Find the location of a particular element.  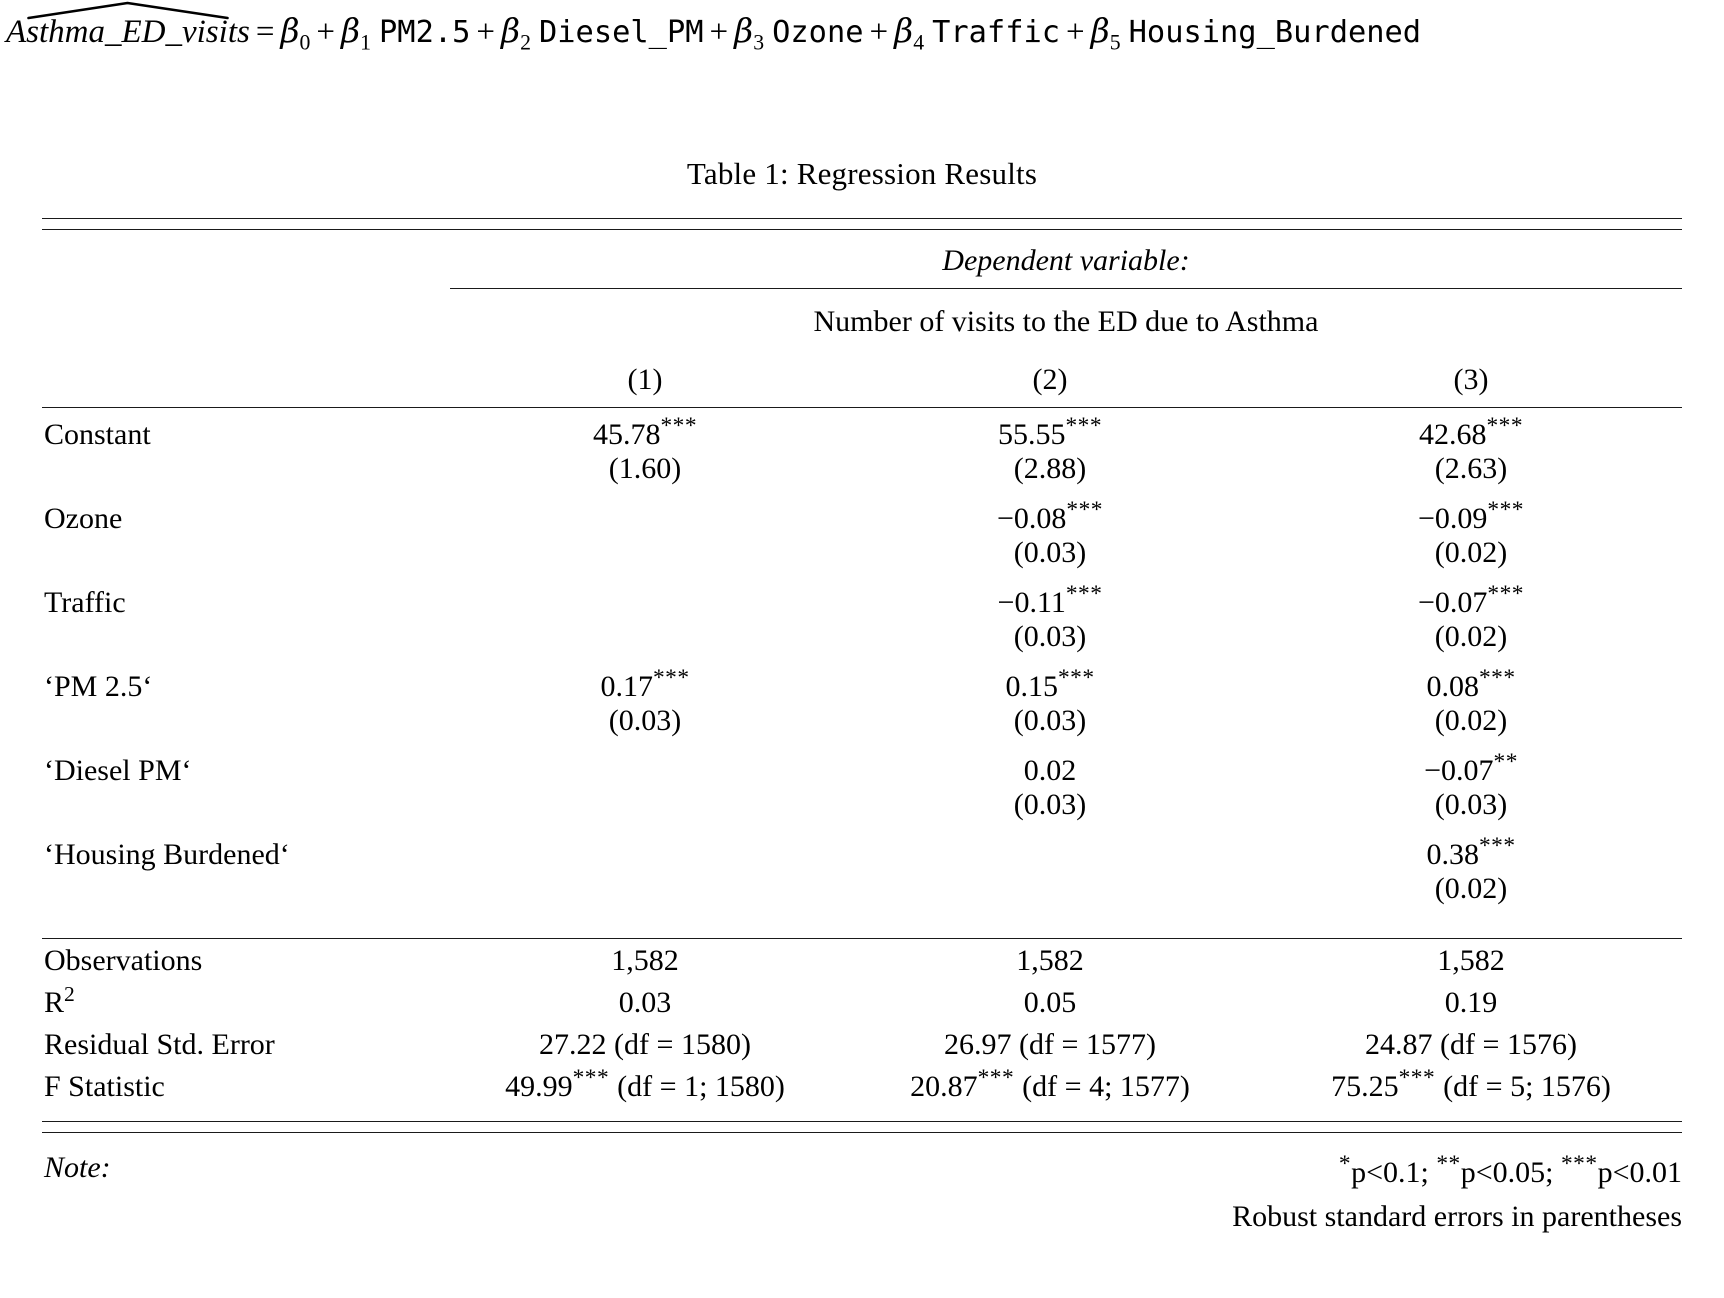

dependent-variable-header-row: Dependent variable: is located at coordinates (862, 259).